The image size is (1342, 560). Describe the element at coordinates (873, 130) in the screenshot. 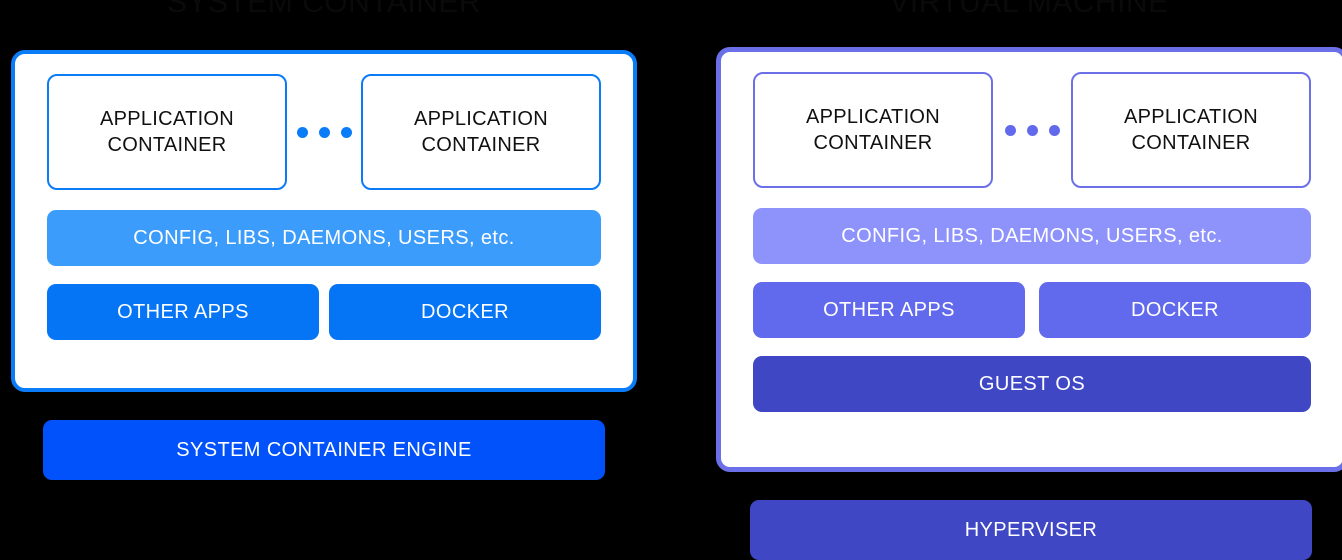

I see `right-application-container-1: APPLICATION CONTAINER` at that location.